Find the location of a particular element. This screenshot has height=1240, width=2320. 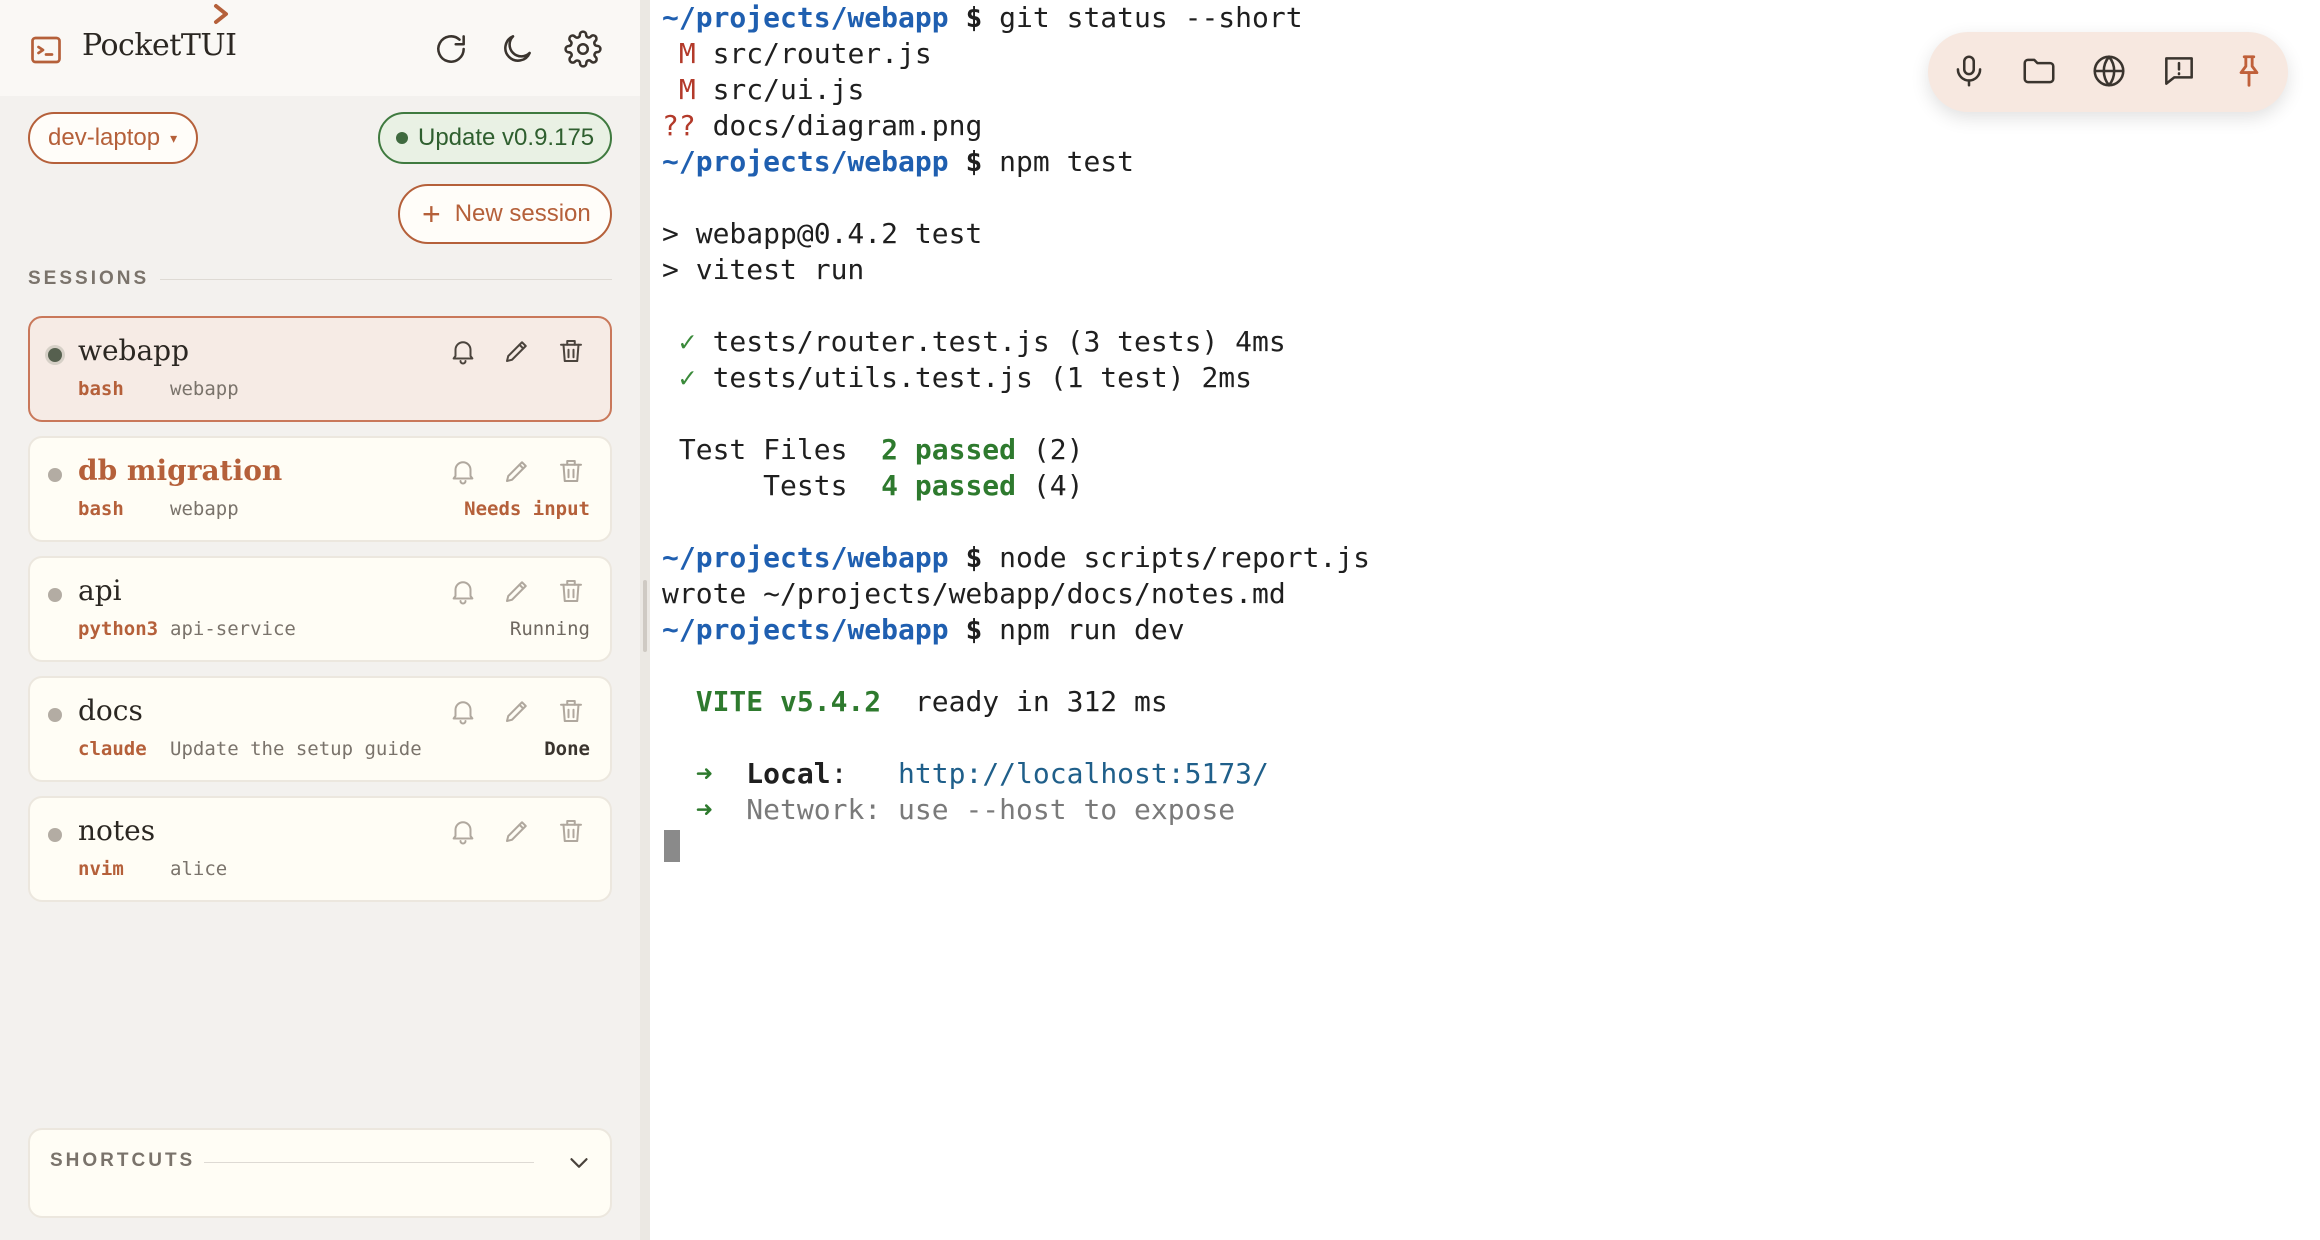

floating-toolbar is located at coordinates (2108, 72).